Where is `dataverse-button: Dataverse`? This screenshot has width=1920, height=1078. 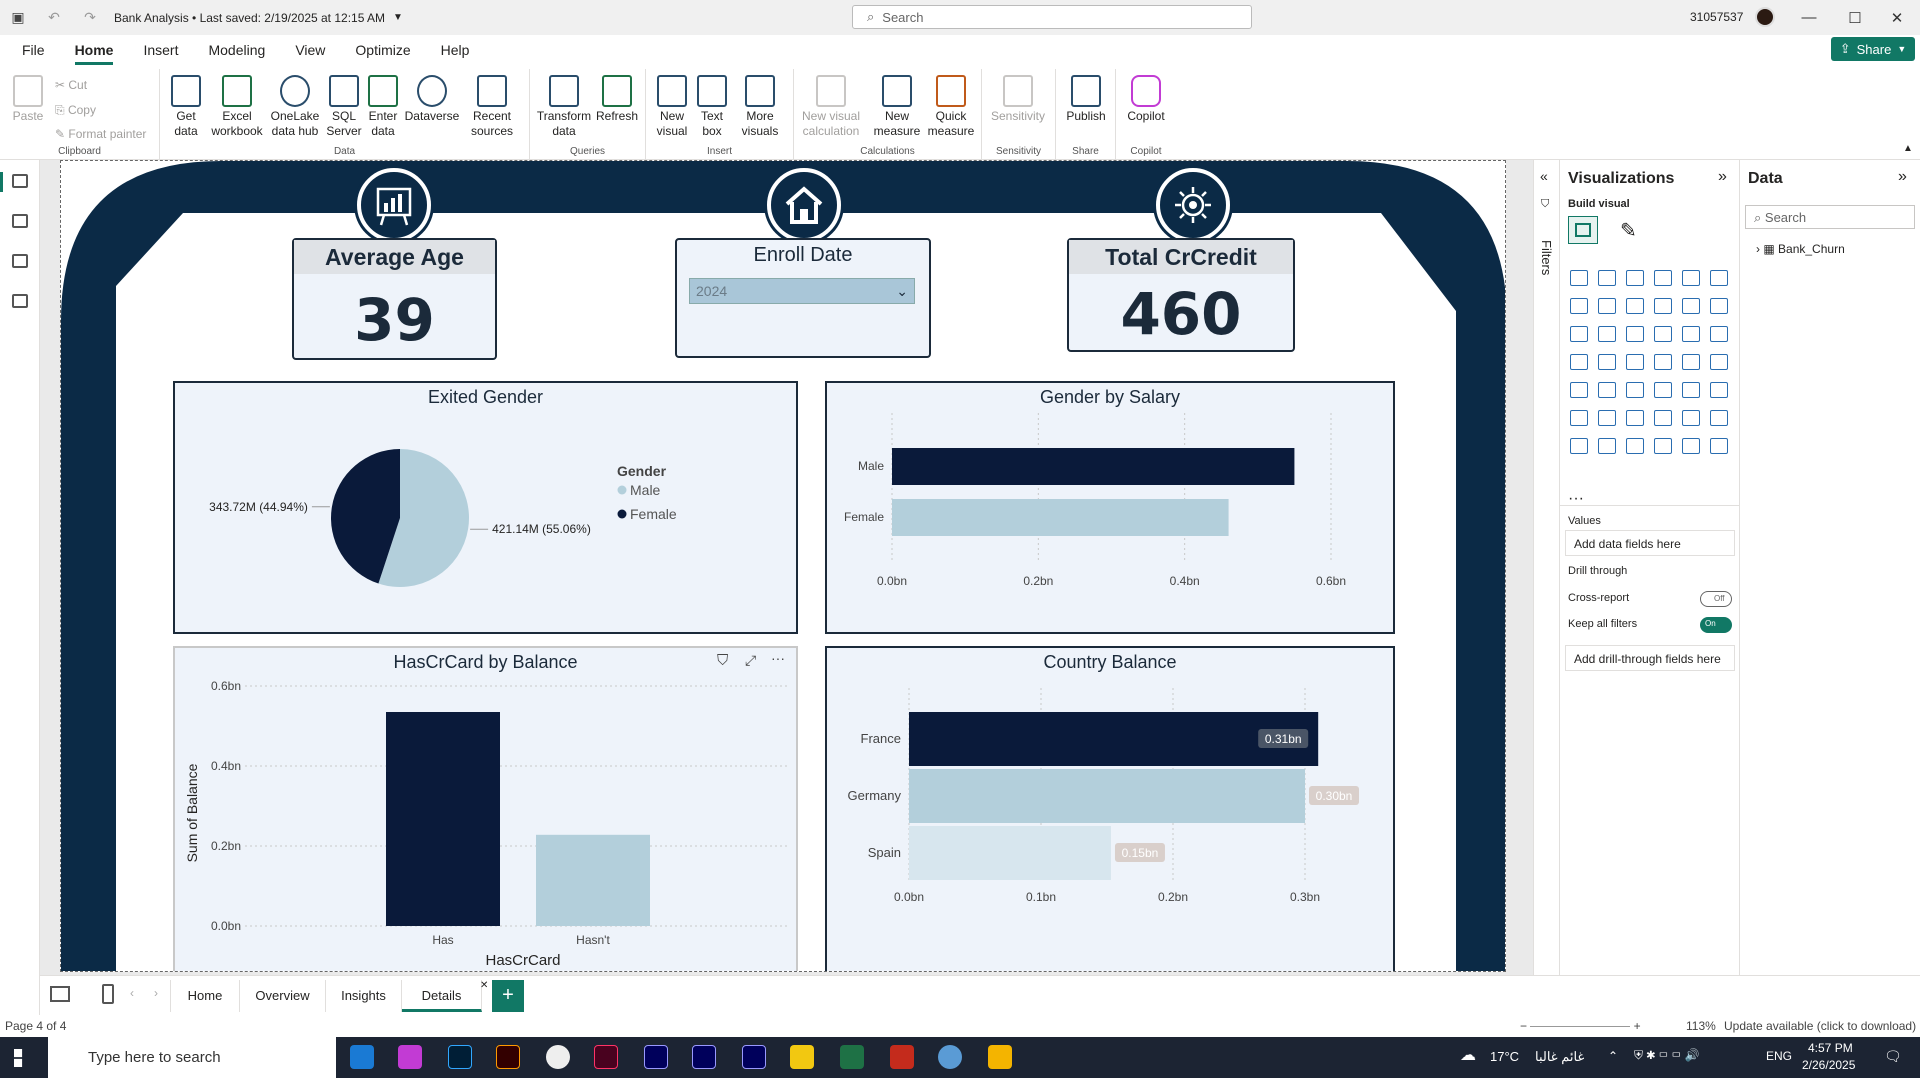
dataverse-button: Dataverse is located at coordinates (432, 99).